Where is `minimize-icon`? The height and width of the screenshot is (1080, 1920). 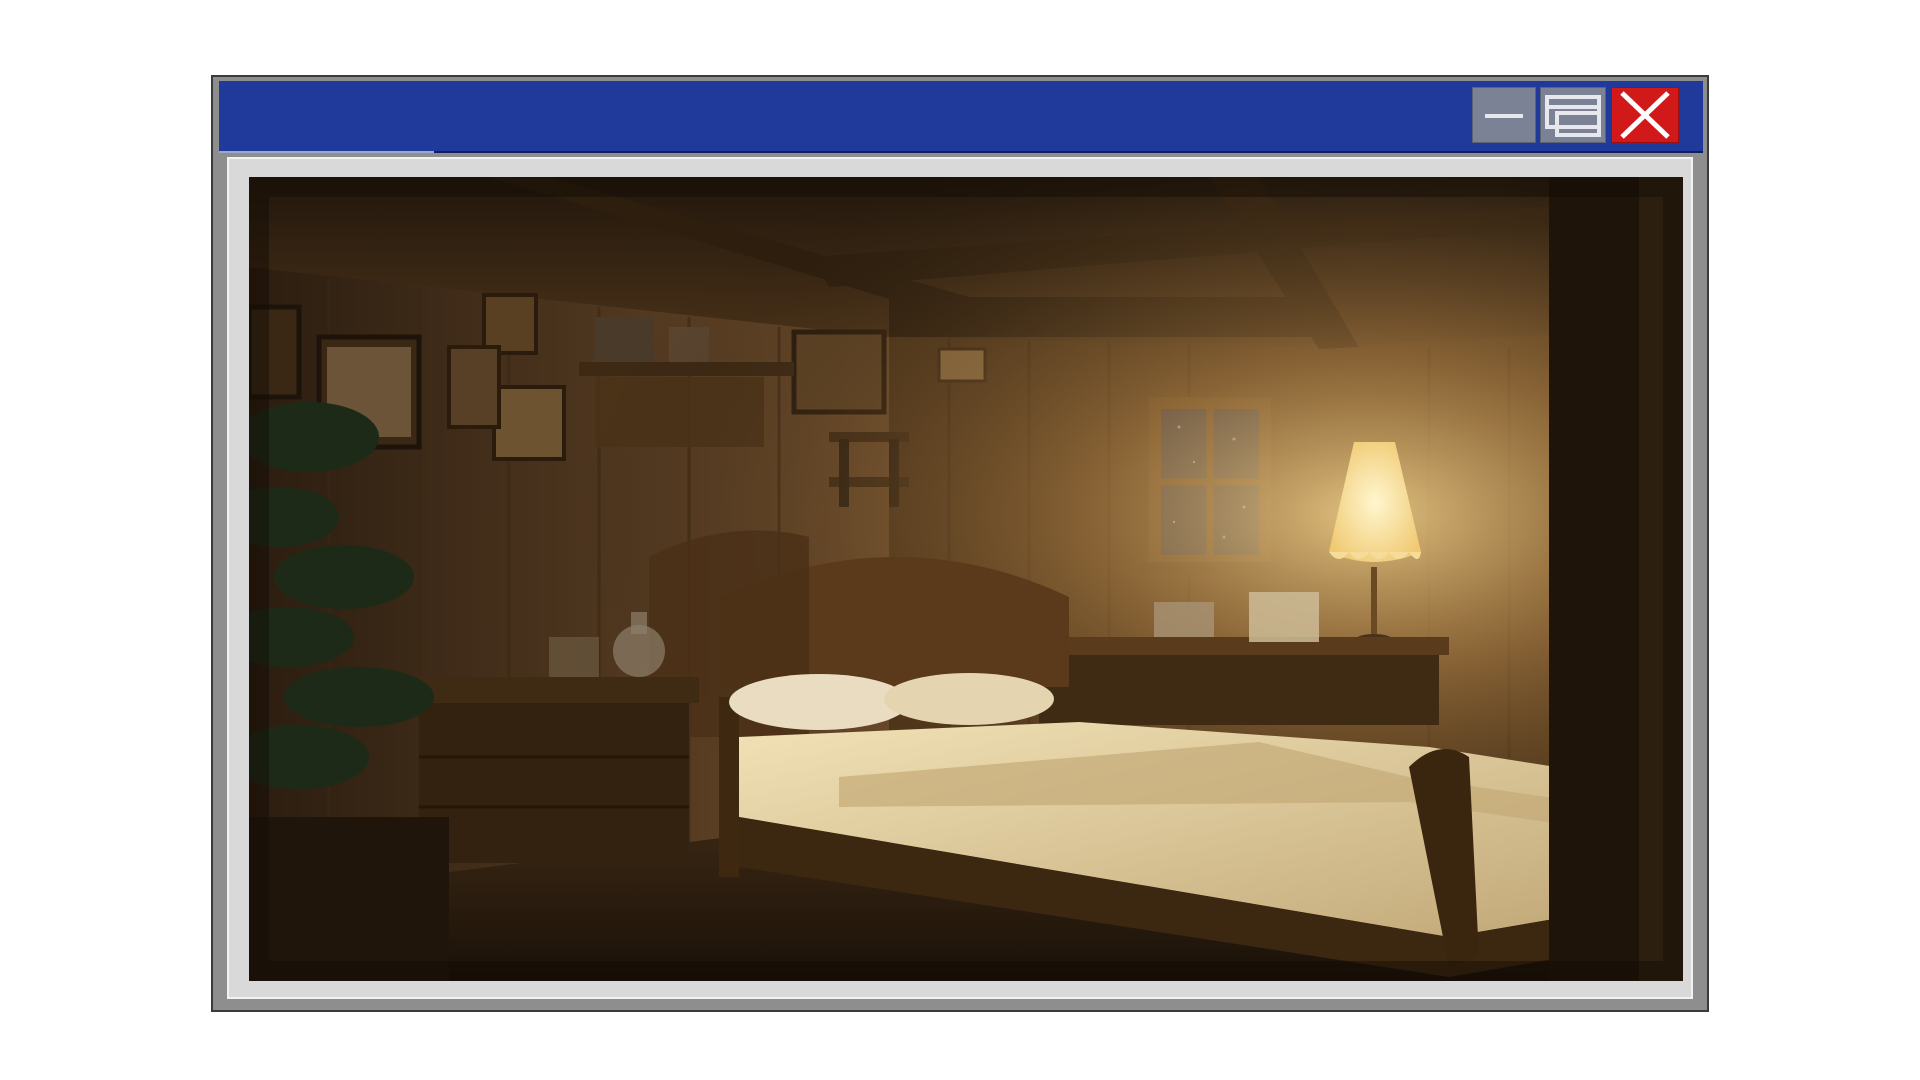
minimize-icon is located at coordinates (1504, 116).